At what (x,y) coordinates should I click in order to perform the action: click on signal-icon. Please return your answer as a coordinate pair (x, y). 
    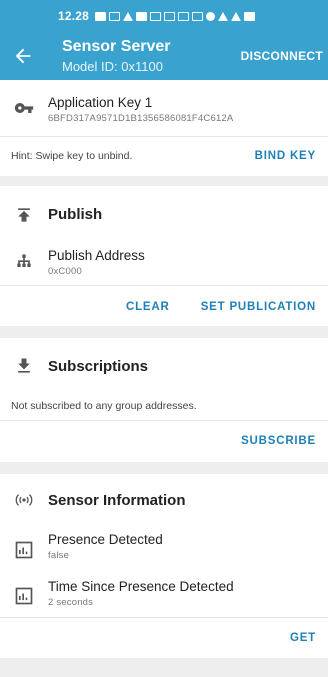
    Looking at the image, I should click on (236, 16).